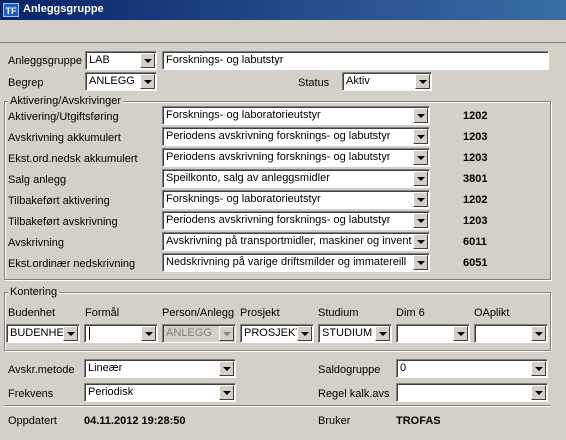 This screenshot has height=440, width=566. I want to click on account-row-label: Aktivering/Utgiftsføring, so click(63, 117).